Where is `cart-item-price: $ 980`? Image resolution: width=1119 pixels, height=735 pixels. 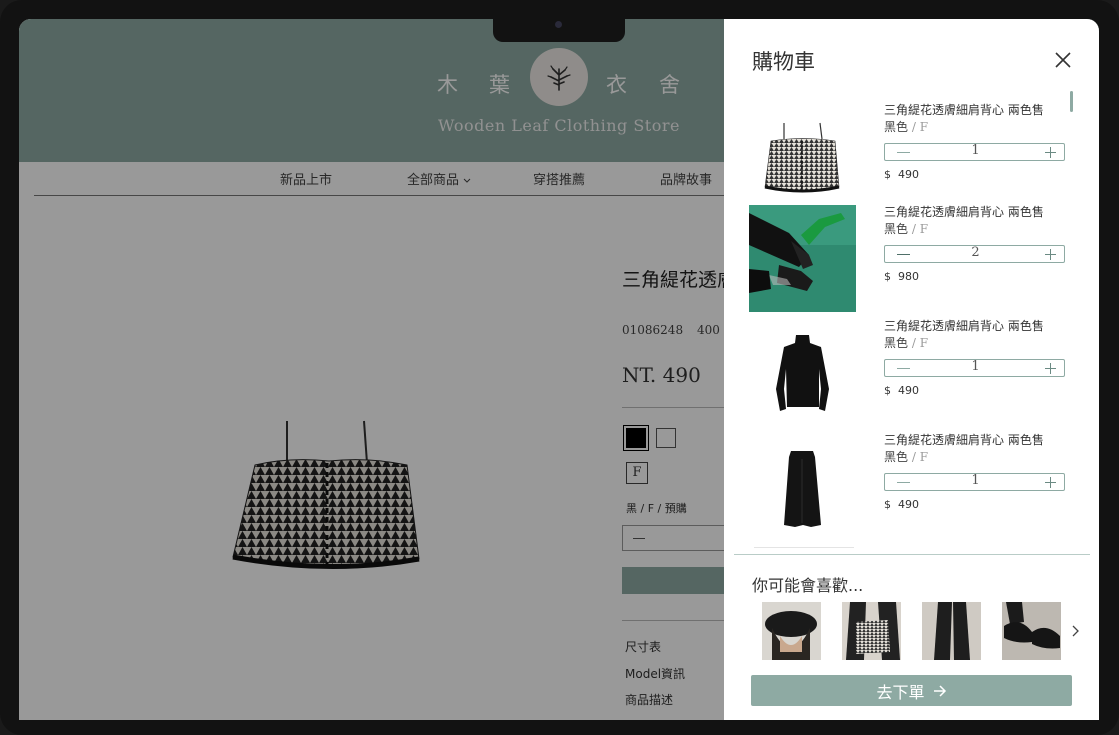 cart-item-price: $ 980 is located at coordinates (901, 276).